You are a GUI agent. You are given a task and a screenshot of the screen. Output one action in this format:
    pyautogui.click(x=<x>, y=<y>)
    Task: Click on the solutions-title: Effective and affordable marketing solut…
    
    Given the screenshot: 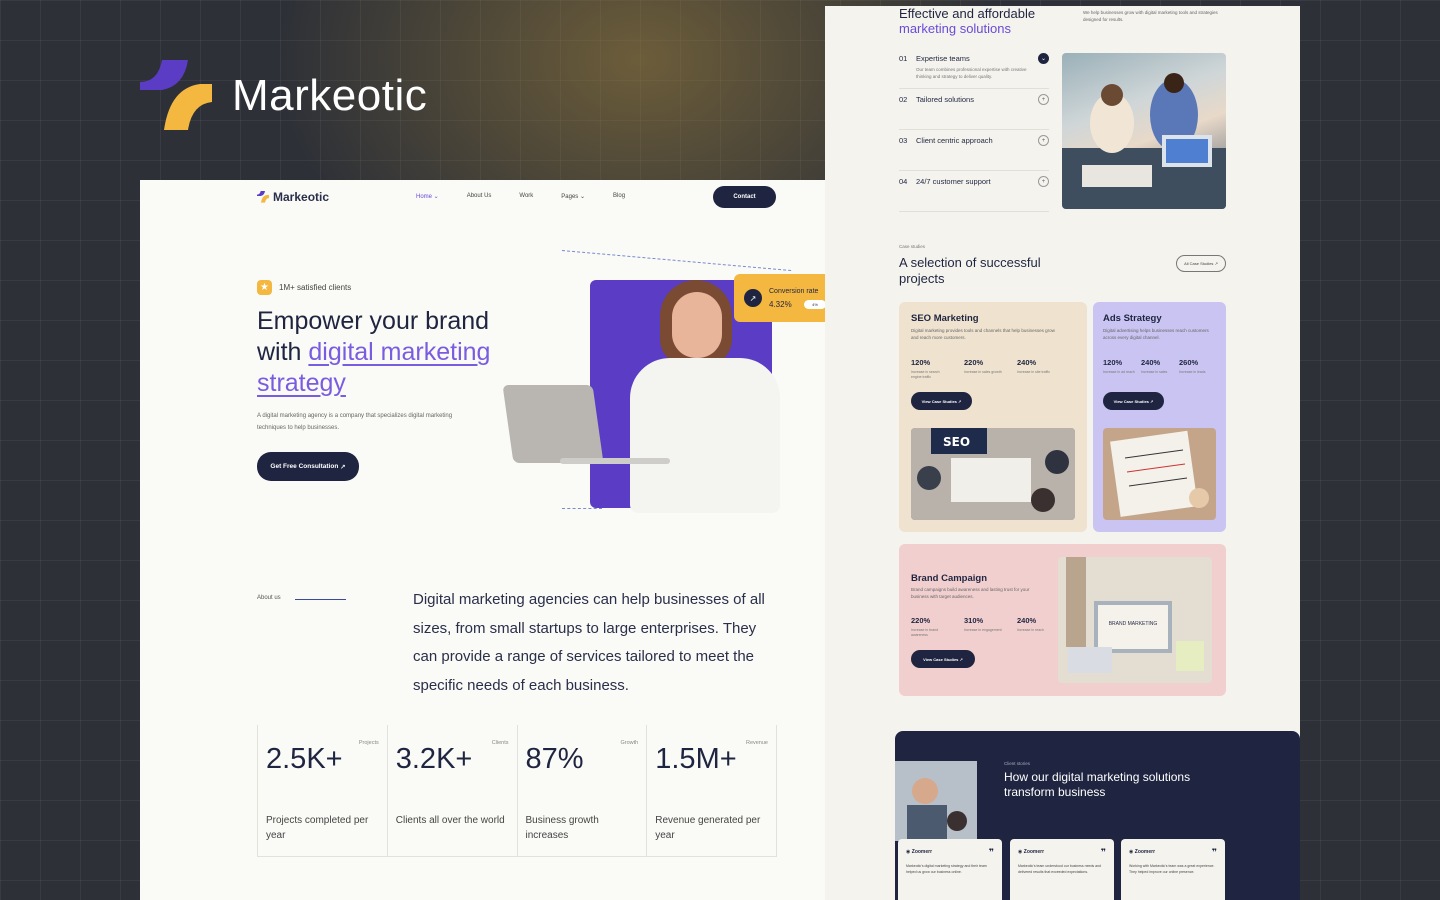 What is the action you would take?
    pyautogui.click(x=967, y=21)
    